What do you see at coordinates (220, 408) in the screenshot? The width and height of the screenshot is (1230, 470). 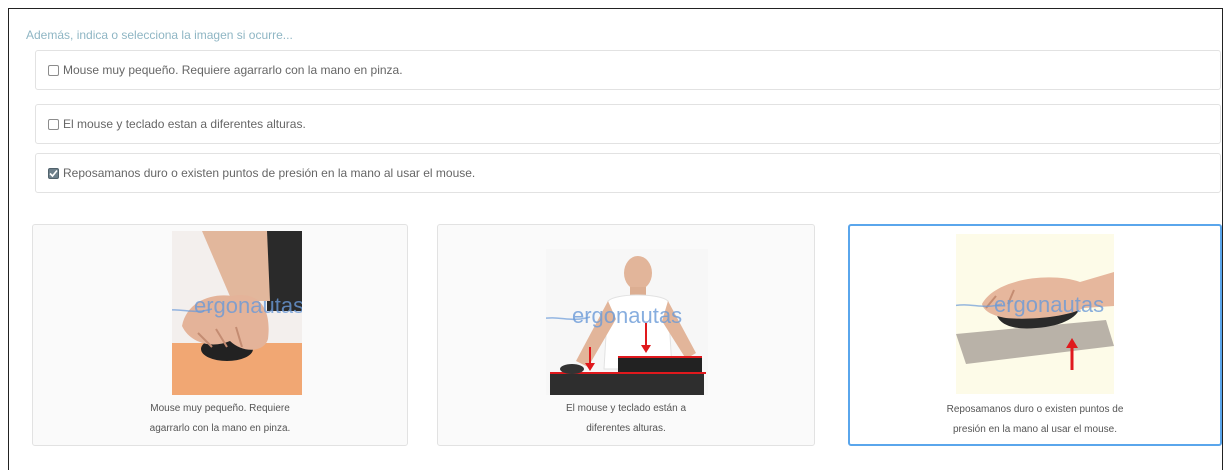 I see `caption-line: Mouse muy pequeño. Requiere` at bounding box center [220, 408].